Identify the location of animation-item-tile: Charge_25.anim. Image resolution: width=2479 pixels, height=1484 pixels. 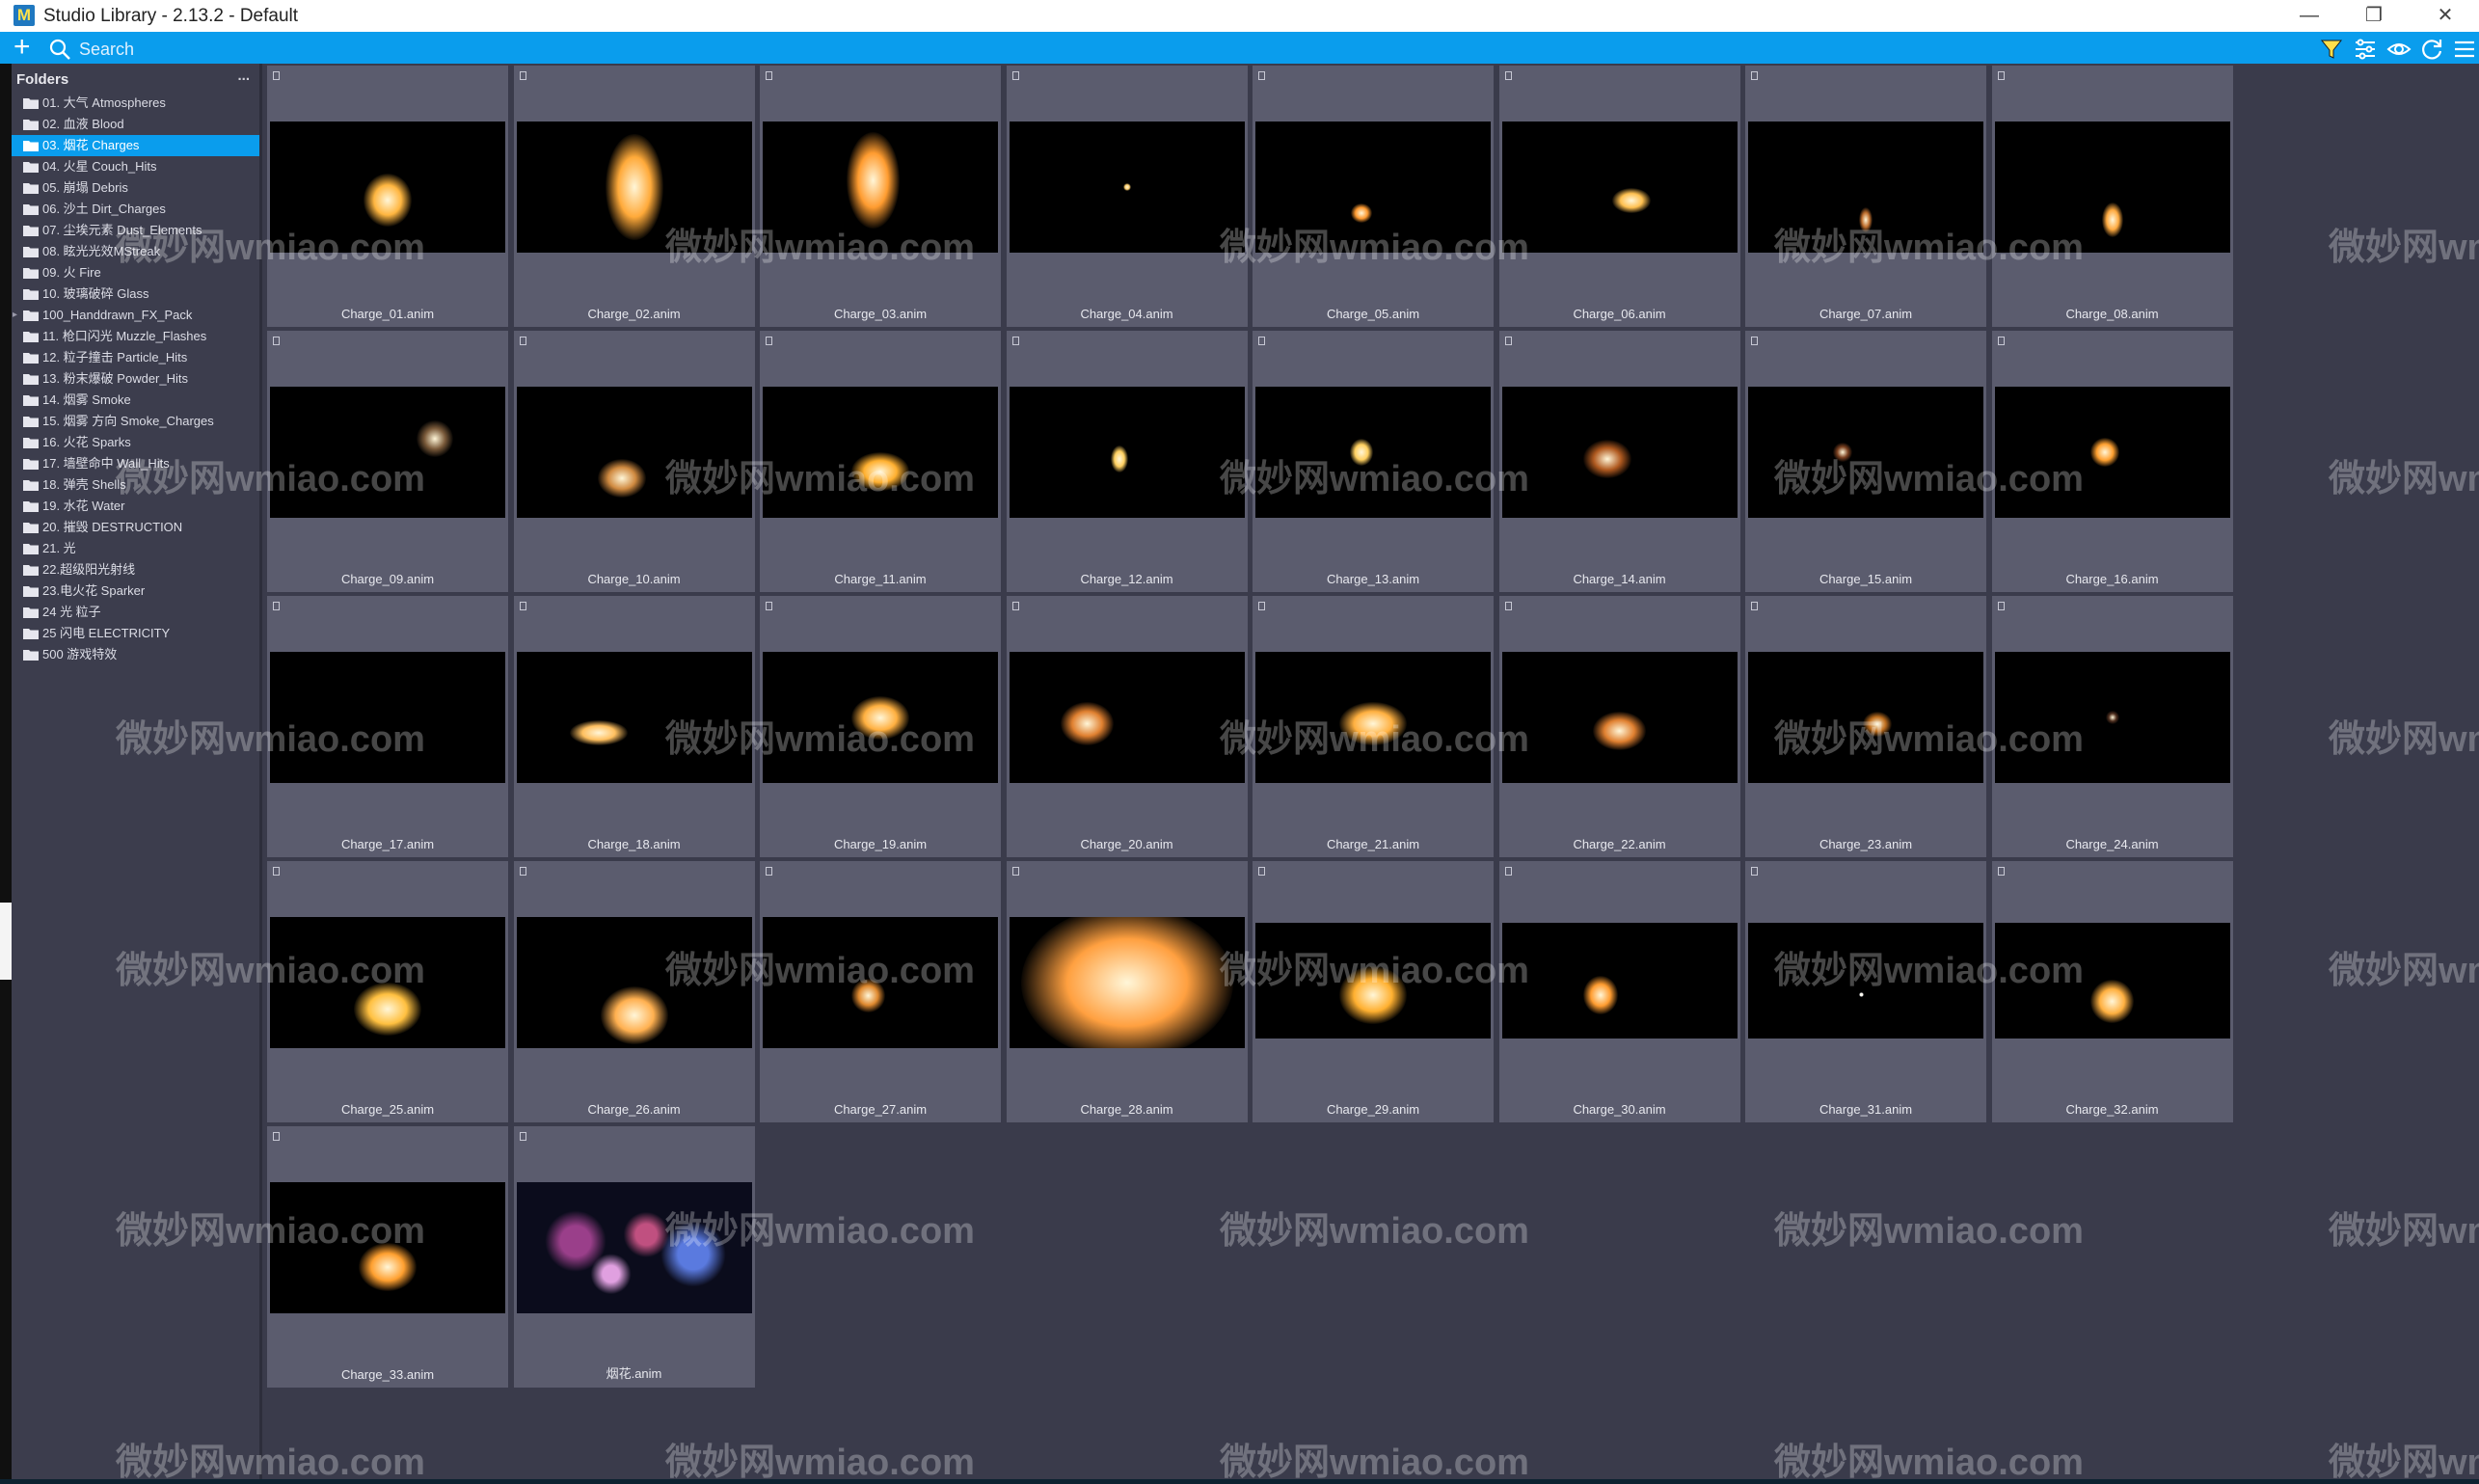
(387, 991).